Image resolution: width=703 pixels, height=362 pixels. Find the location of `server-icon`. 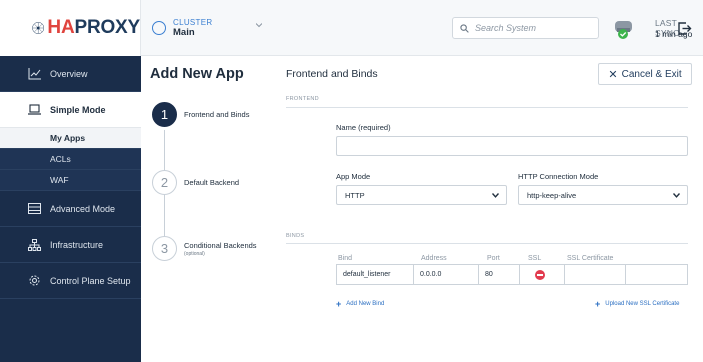

server-icon is located at coordinates (34, 208).